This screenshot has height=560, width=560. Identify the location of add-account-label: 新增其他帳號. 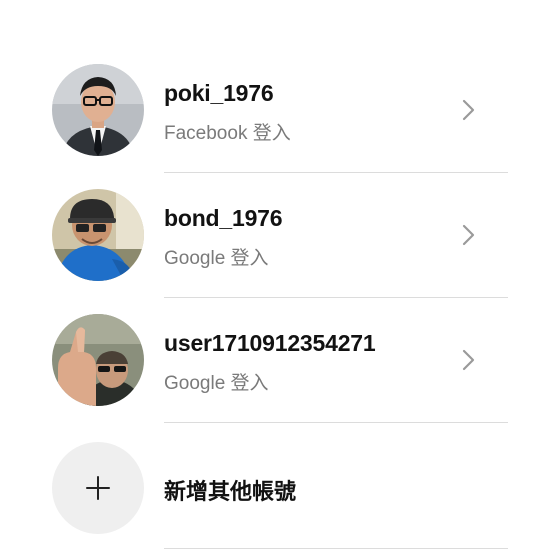
(230, 491).